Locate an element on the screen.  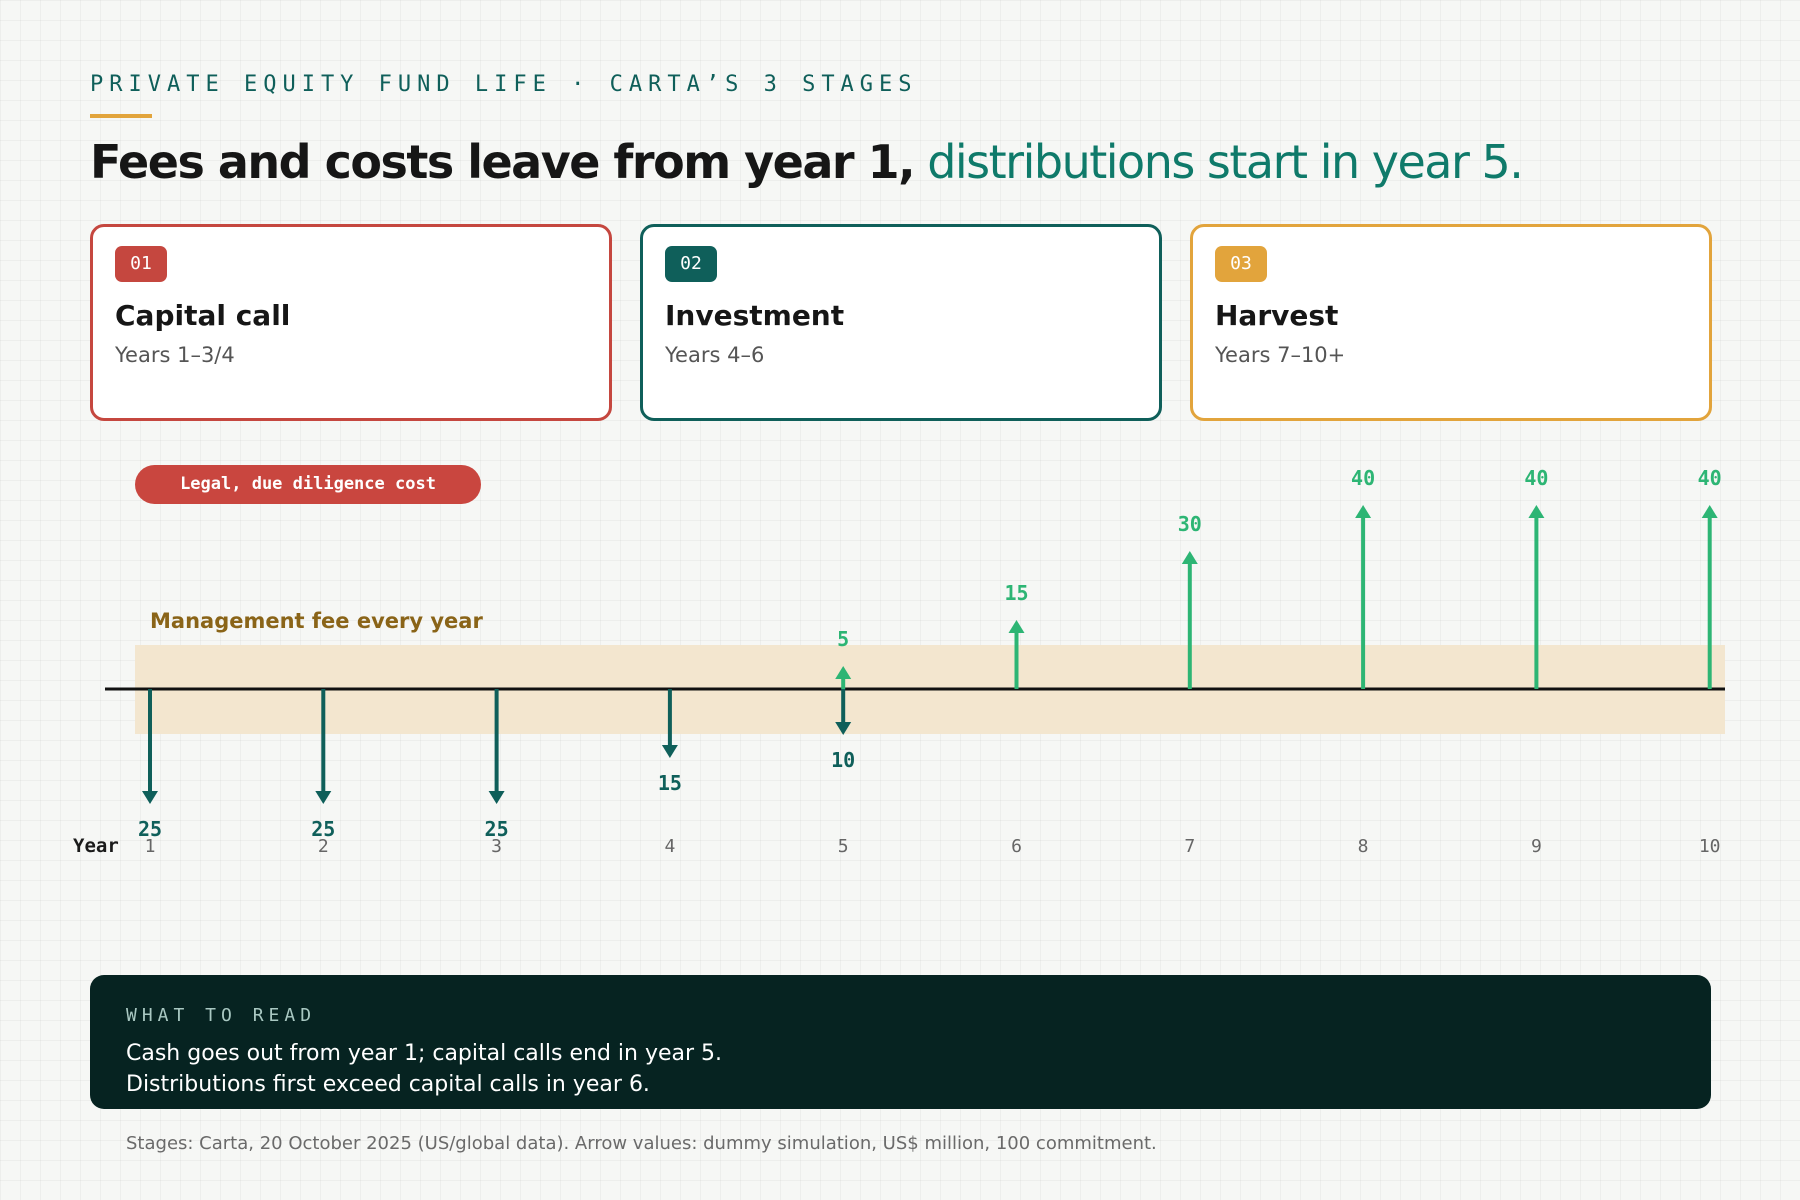
x-tick-label: 9 is located at coordinates (1536, 846).